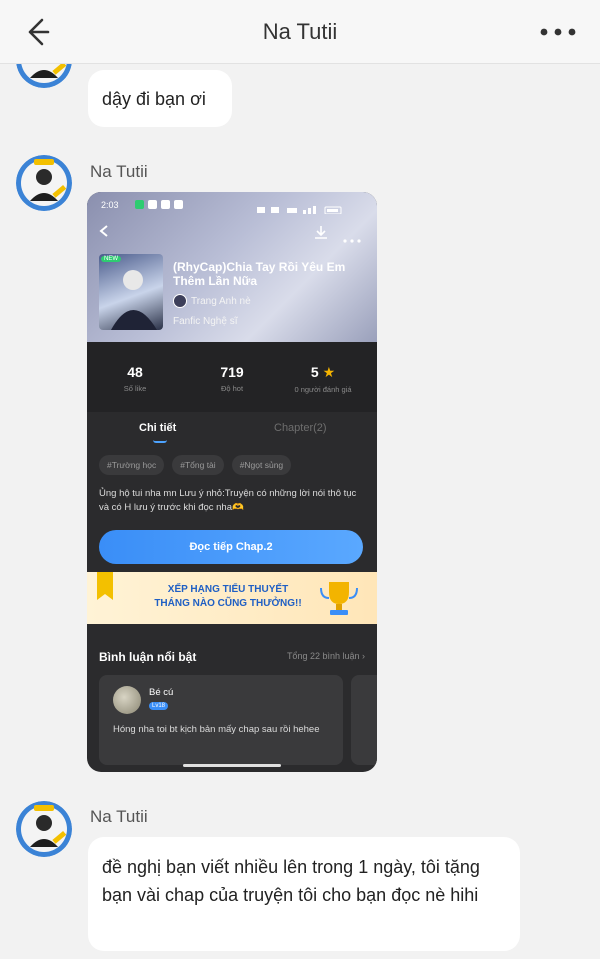 This screenshot has width=600, height=959. I want to click on stat-hot: 719 Độ hot, so click(232, 378).